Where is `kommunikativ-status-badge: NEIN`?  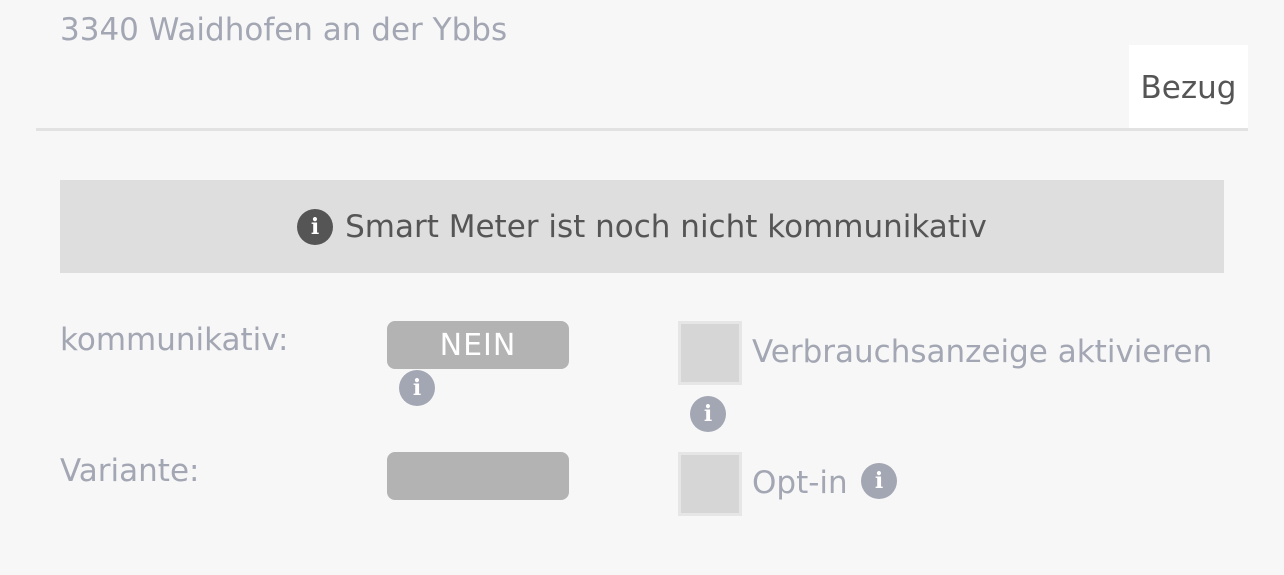
kommunikativ-status-badge: NEIN is located at coordinates (478, 345).